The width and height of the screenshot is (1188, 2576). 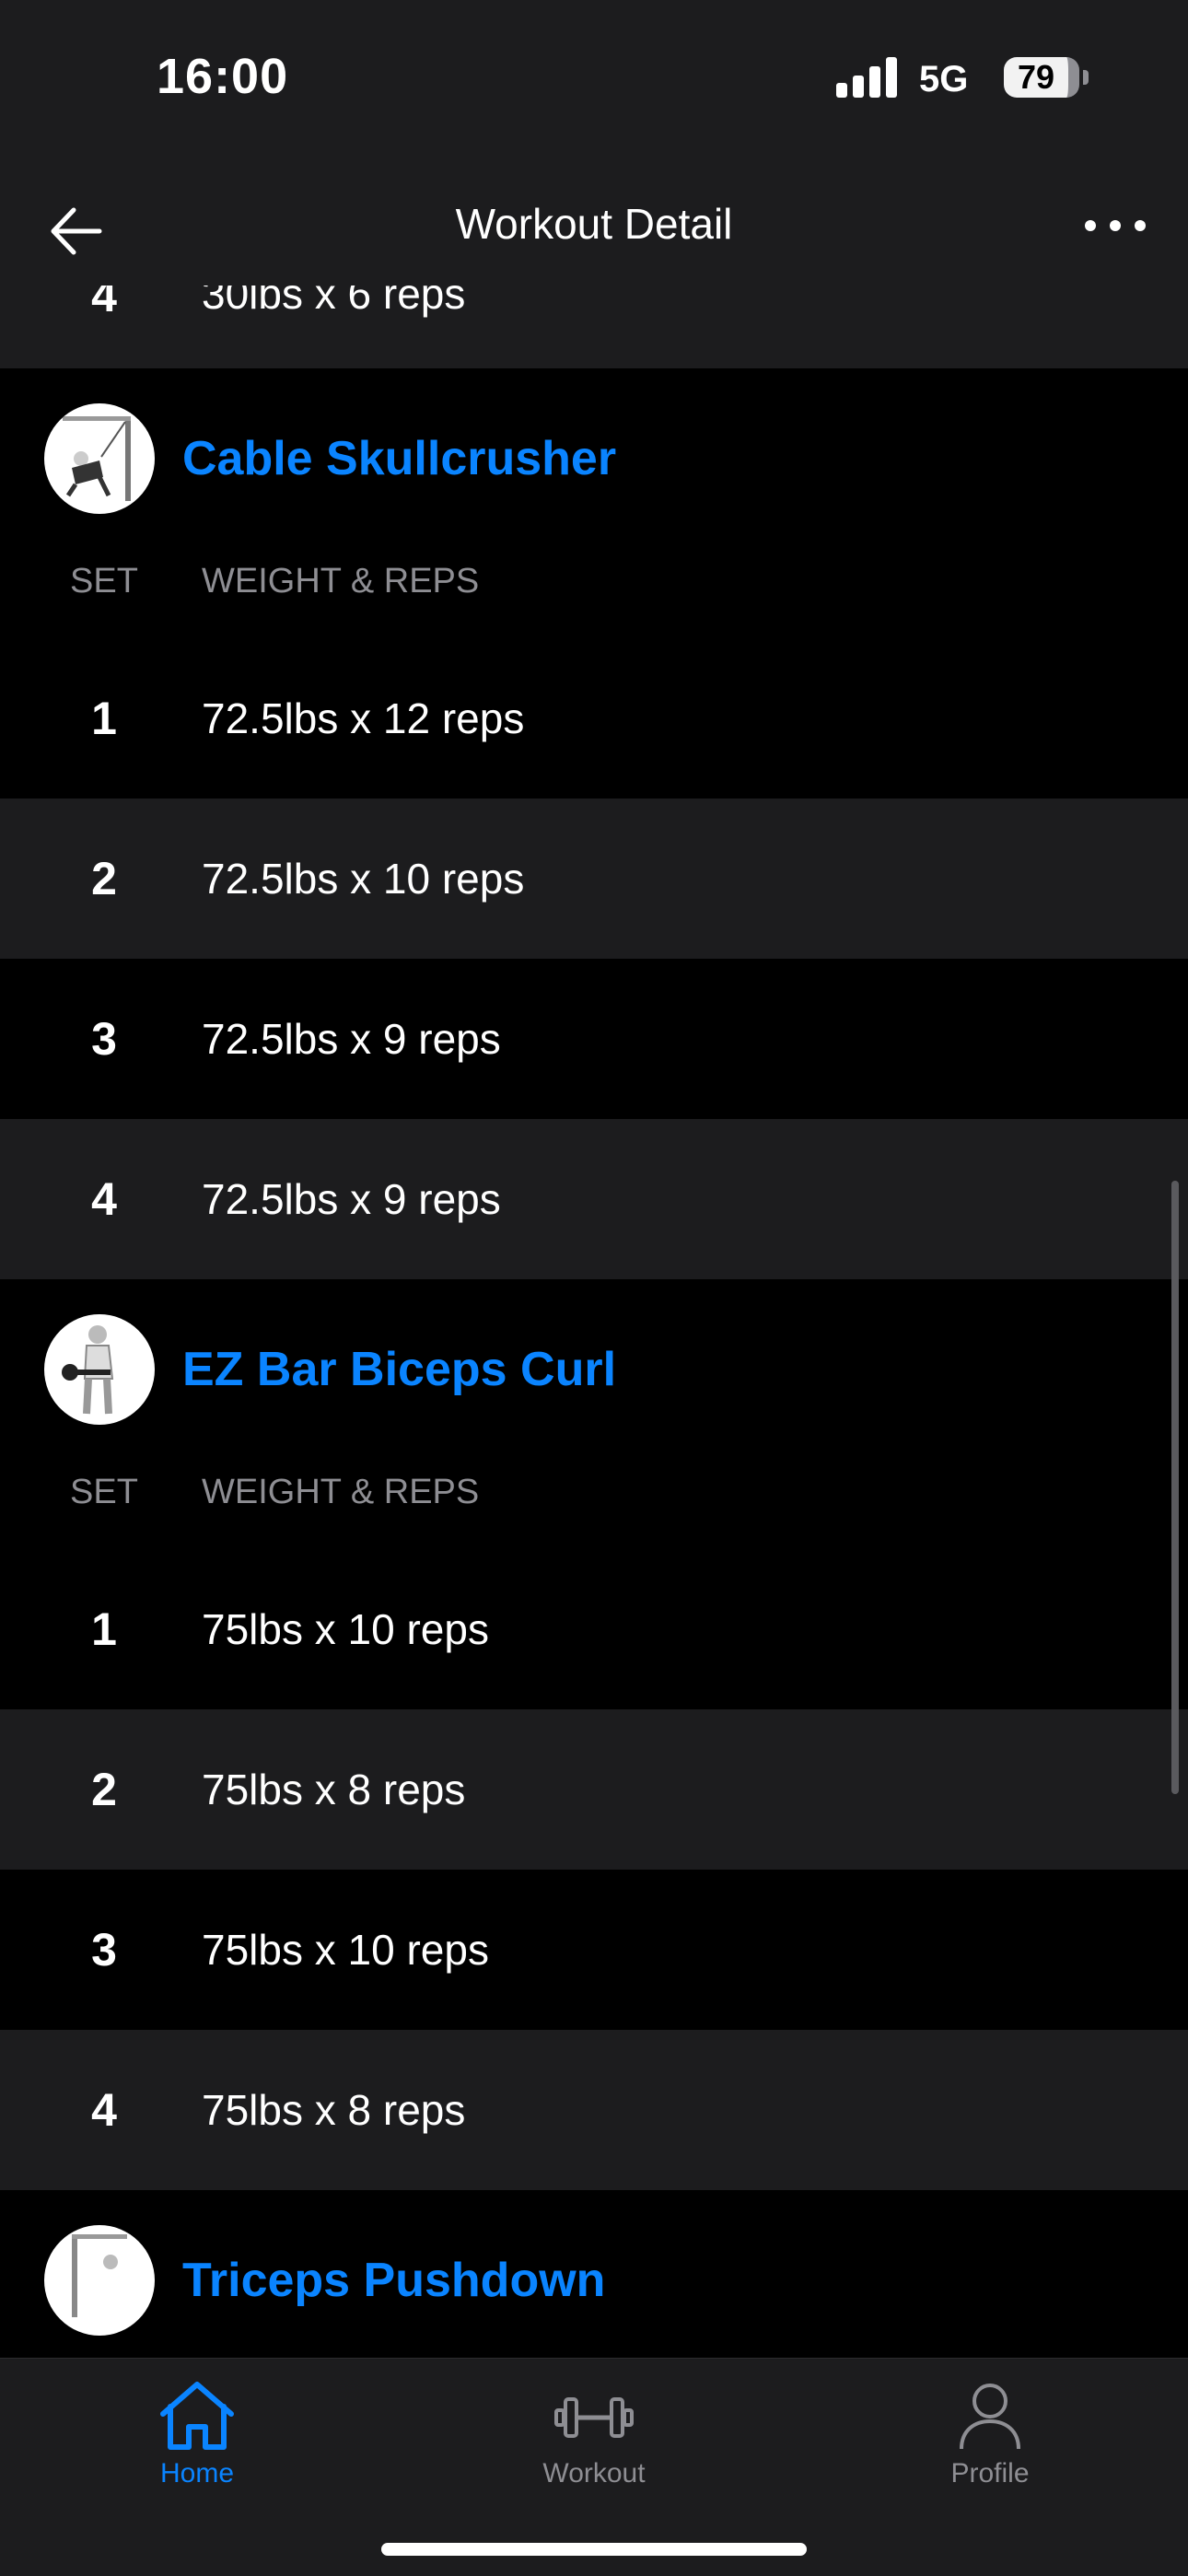 I want to click on exercise-name: EZ Bar Biceps Curl, so click(x=399, y=1369).